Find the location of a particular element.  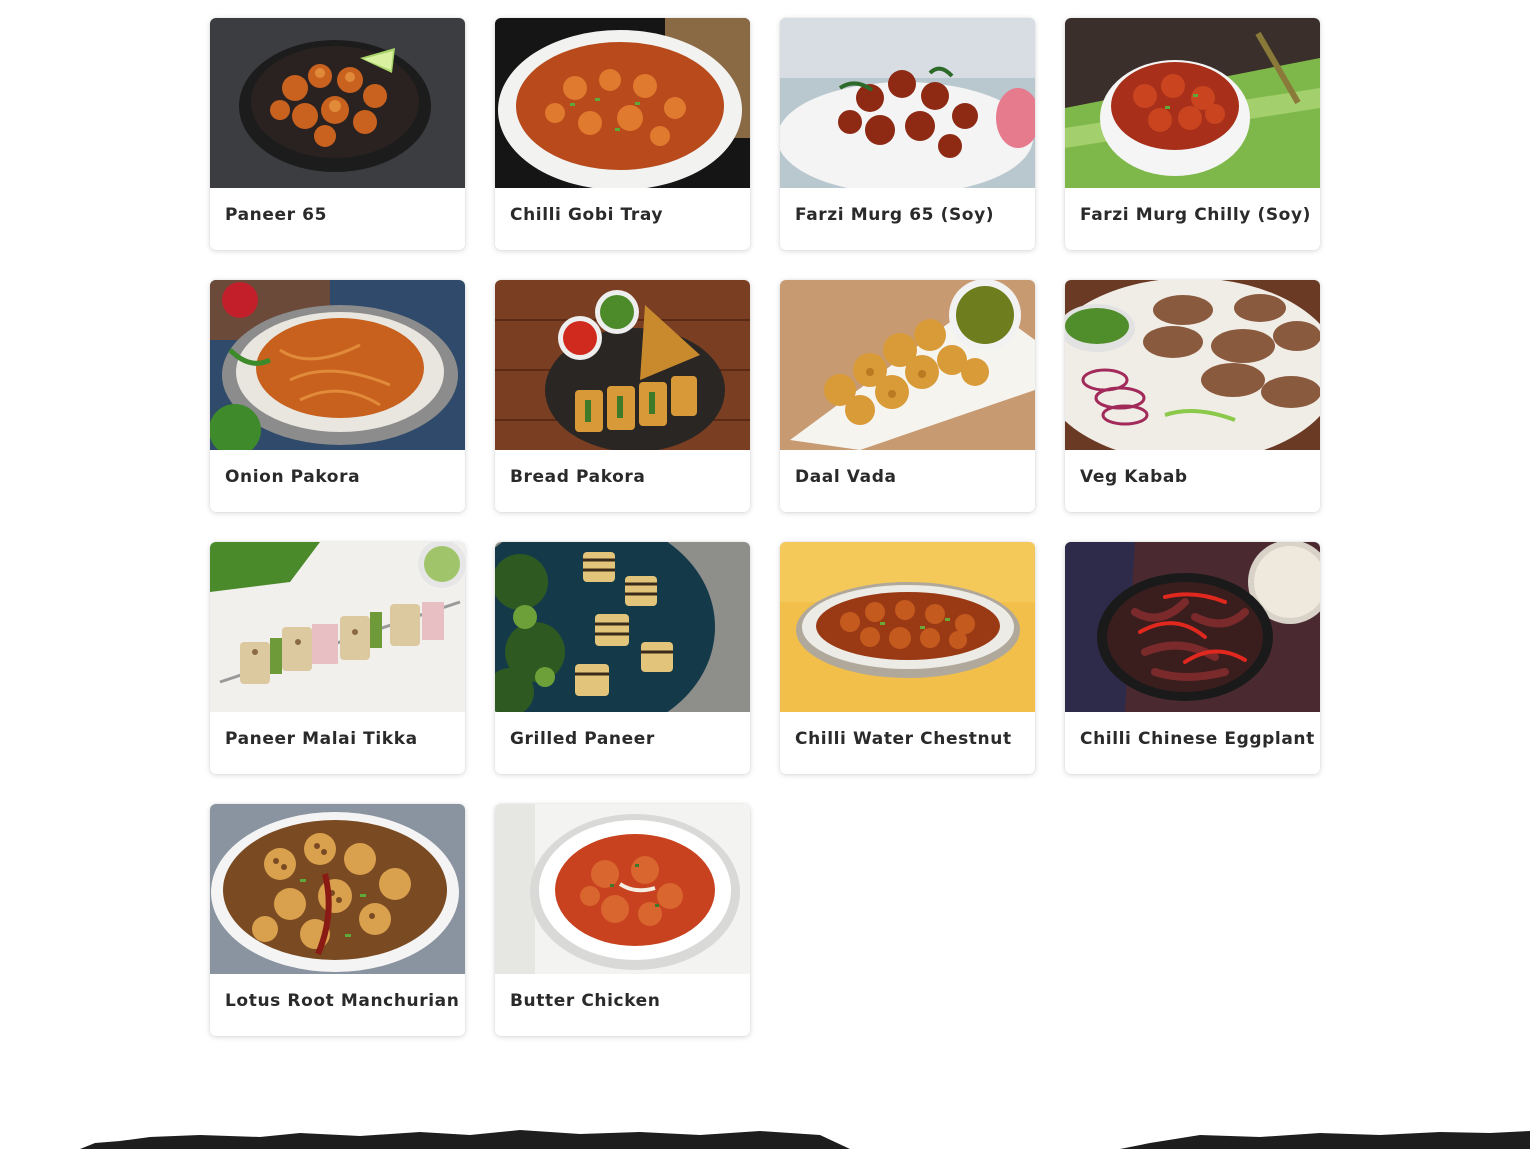

chilli-chinese-eggplant-photo is located at coordinates (1192, 627).